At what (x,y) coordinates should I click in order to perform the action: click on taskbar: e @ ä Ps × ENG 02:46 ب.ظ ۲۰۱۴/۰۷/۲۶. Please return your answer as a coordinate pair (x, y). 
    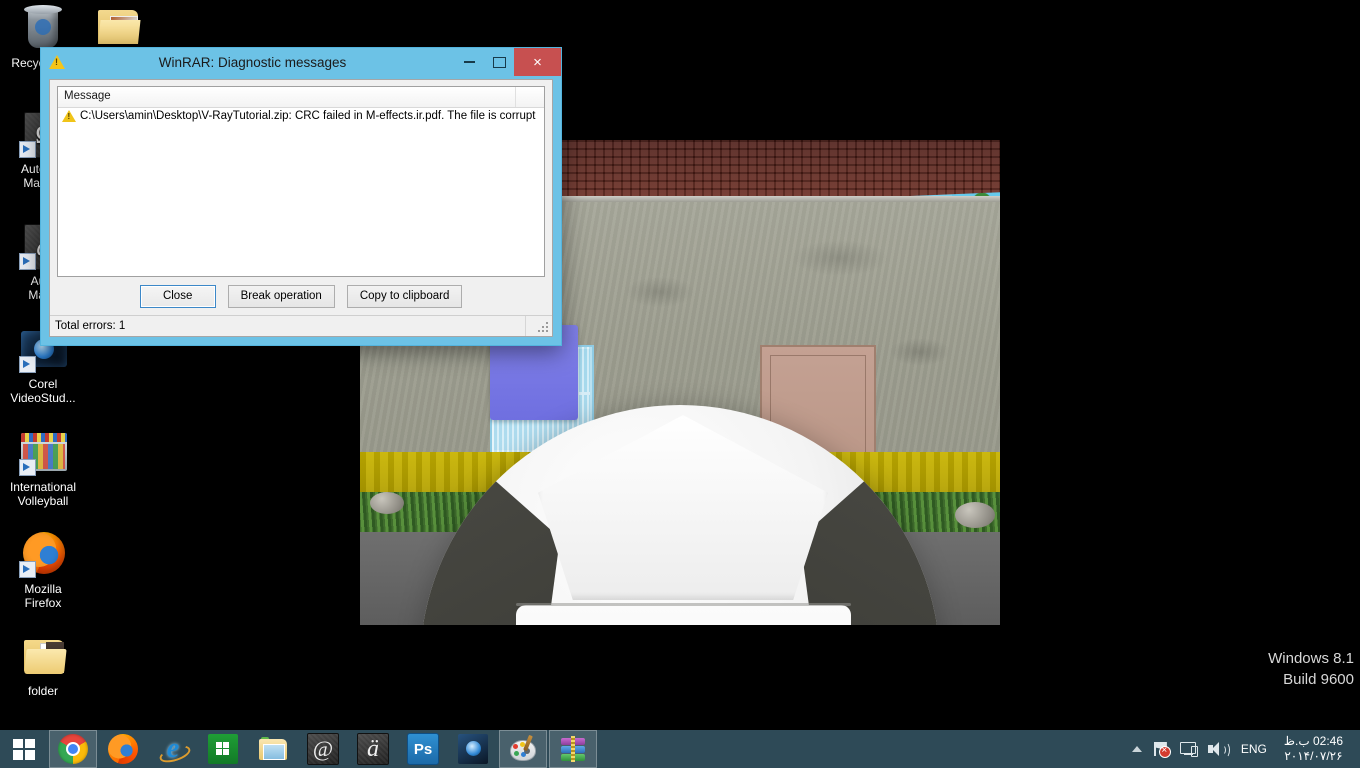
    Looking at the image, I should click on (680, 749).